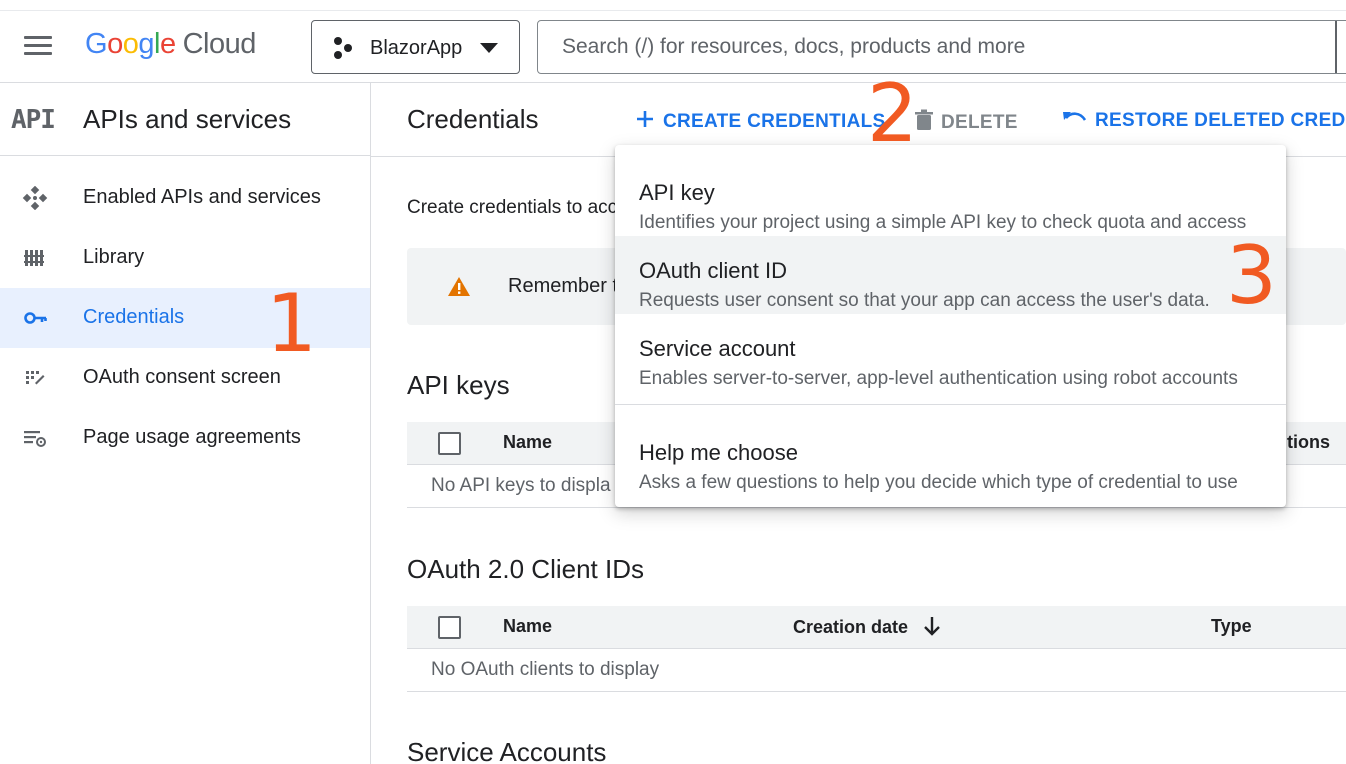 This screenshot has width=1346, height=764. I want to click on key-icon, so click(35, 318).